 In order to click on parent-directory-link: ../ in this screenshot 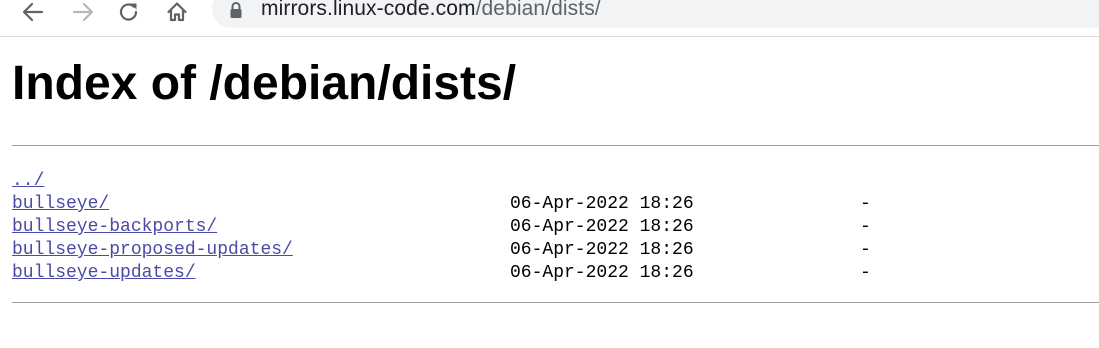, I will do `click(28, 181)`.